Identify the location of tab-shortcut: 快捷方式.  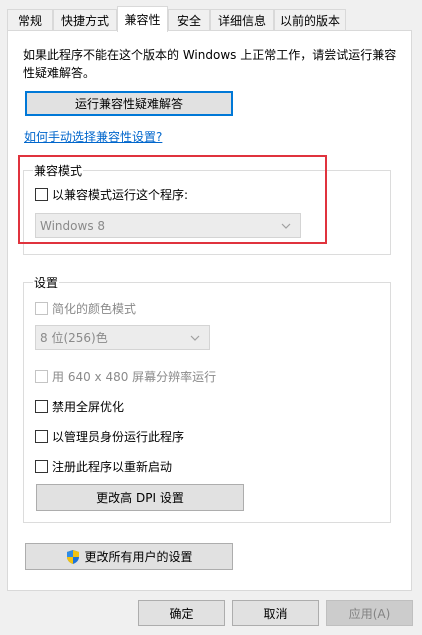
(85, 20).